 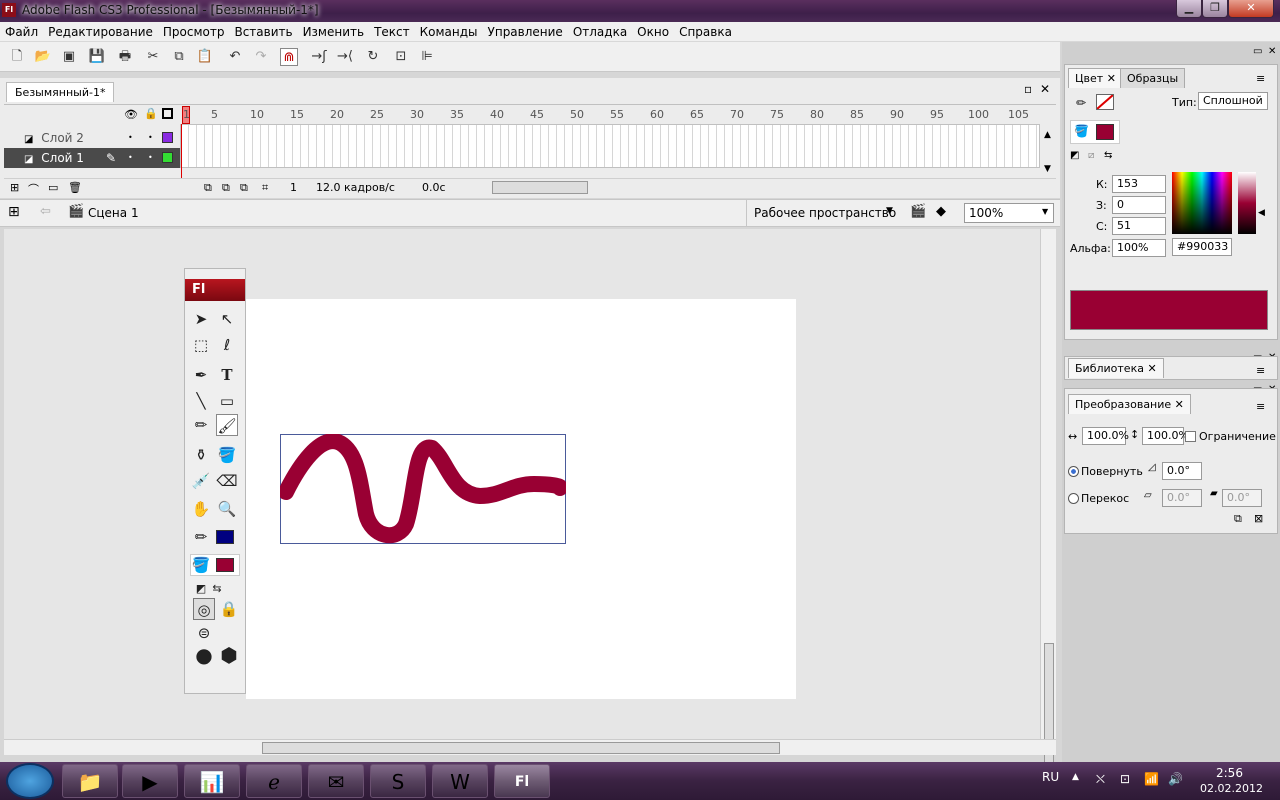 I want to click on open-bridge-icon: ▣, so click(x=69, y=57).